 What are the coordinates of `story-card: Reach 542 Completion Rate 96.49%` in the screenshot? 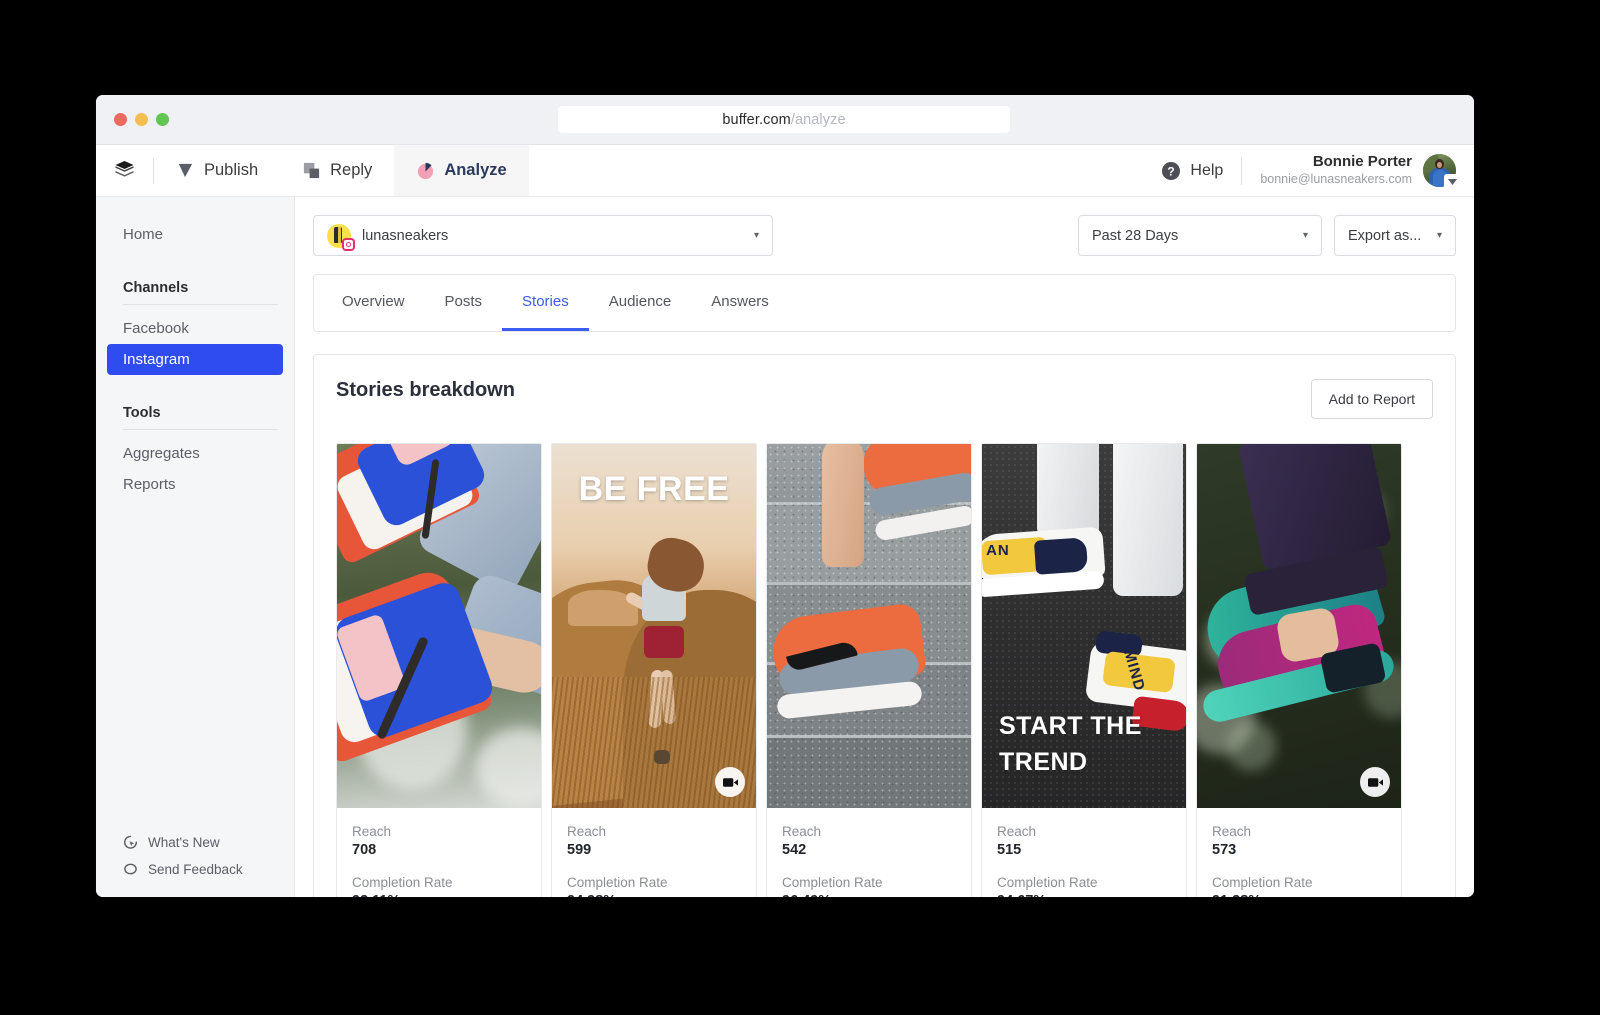 It's located at (869, 670).